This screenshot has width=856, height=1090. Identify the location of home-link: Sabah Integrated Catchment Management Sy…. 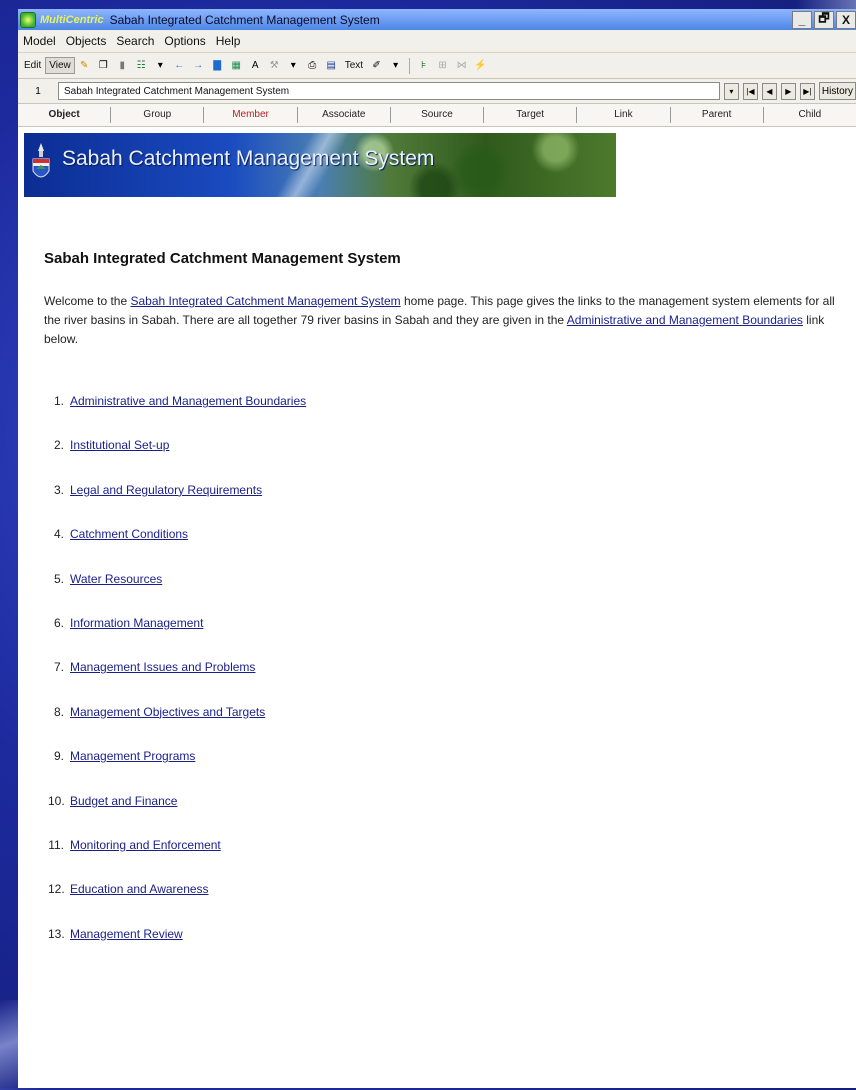
(265, 301).